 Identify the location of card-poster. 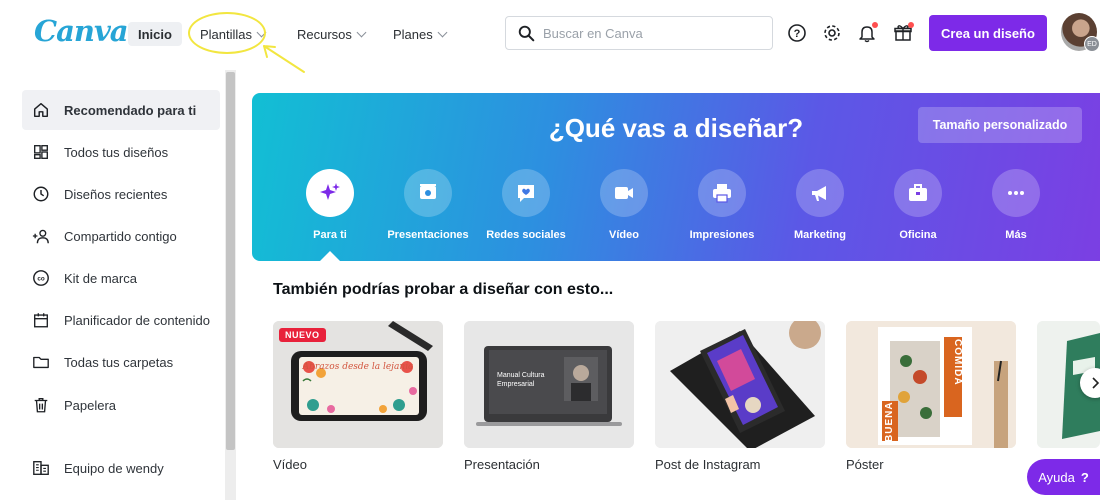
(931, 384).